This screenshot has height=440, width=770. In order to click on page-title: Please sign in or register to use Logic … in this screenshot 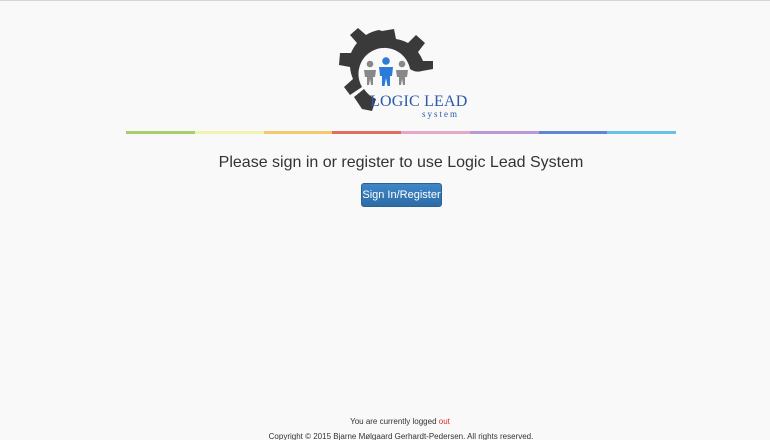, I will do `click(401, 162)`.